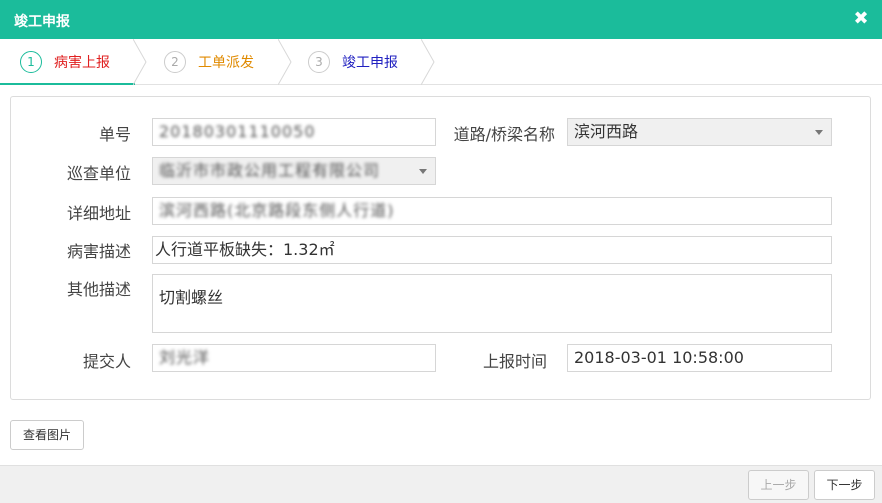 This screenshot has height=503, width=882. I want to click on dialog-title: 竣工申报, so click(42, 22).